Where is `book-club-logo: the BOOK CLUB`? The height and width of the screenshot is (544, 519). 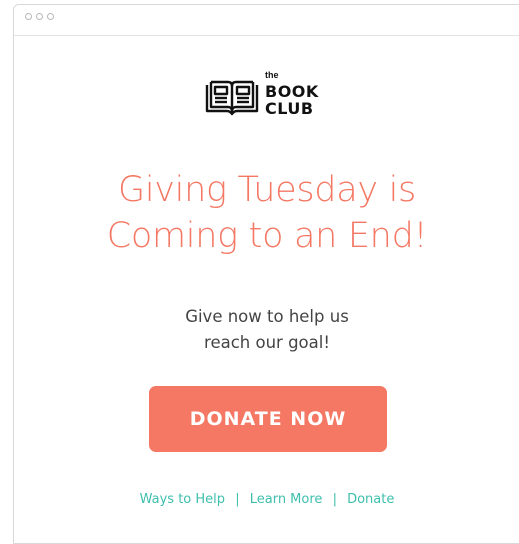
book-club-logo: the BOOK CLUB is located at coordinates (269, 100).